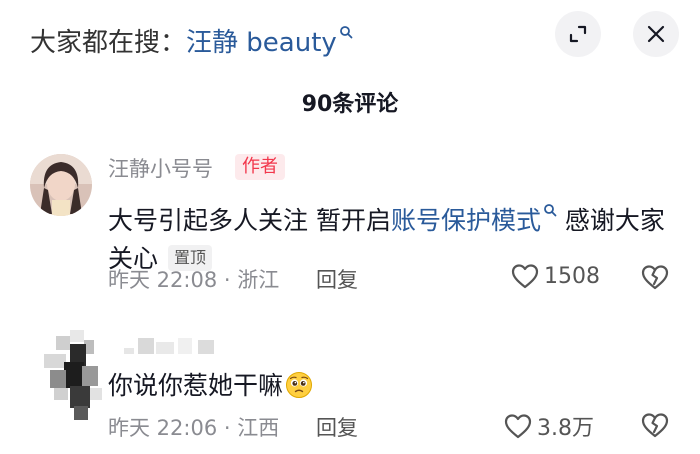 Image resolution: width=700 pixels, height=454 pixels. What do you see at coordinates (350, 104) in the screenshot?
I see `comment-count-title: 90条评论` at bounding box center [350, 104].